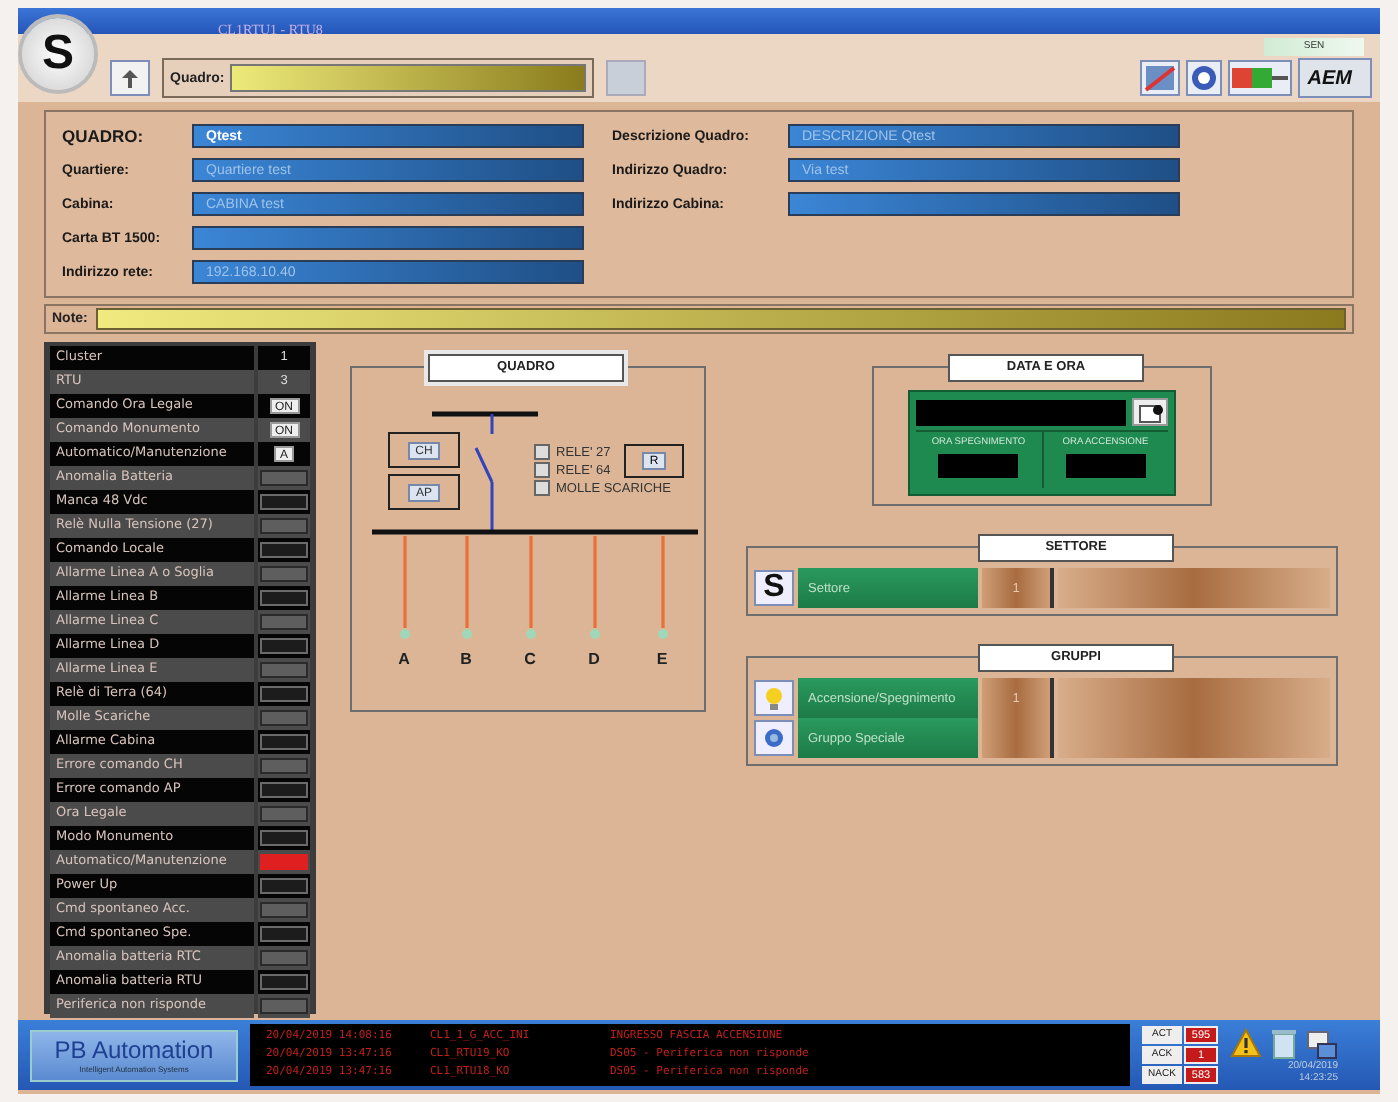  I want to click on clock-button, so click(1150, 412).